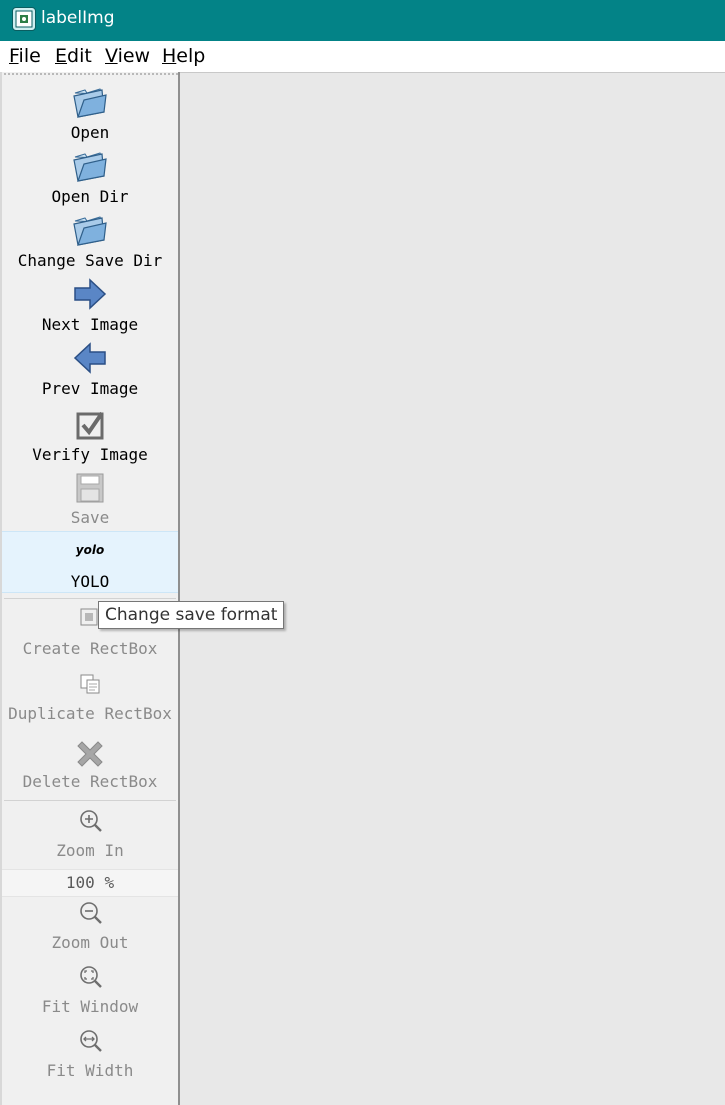 The width and height of the screenshot is (725, 1105). Describe the element at coordinates (89, 358) in the screenshot. I see `arrow-left-icon` at that location.